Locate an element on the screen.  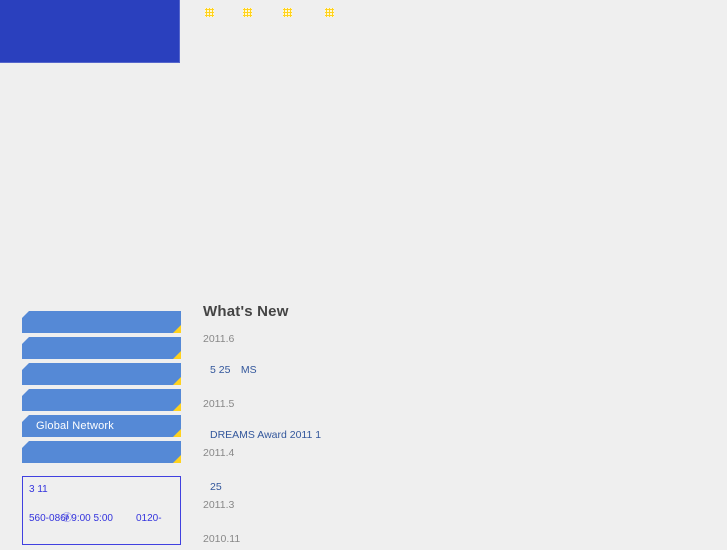
news-date-2011-3: 2011.3 is located at coordinates (219, 505).